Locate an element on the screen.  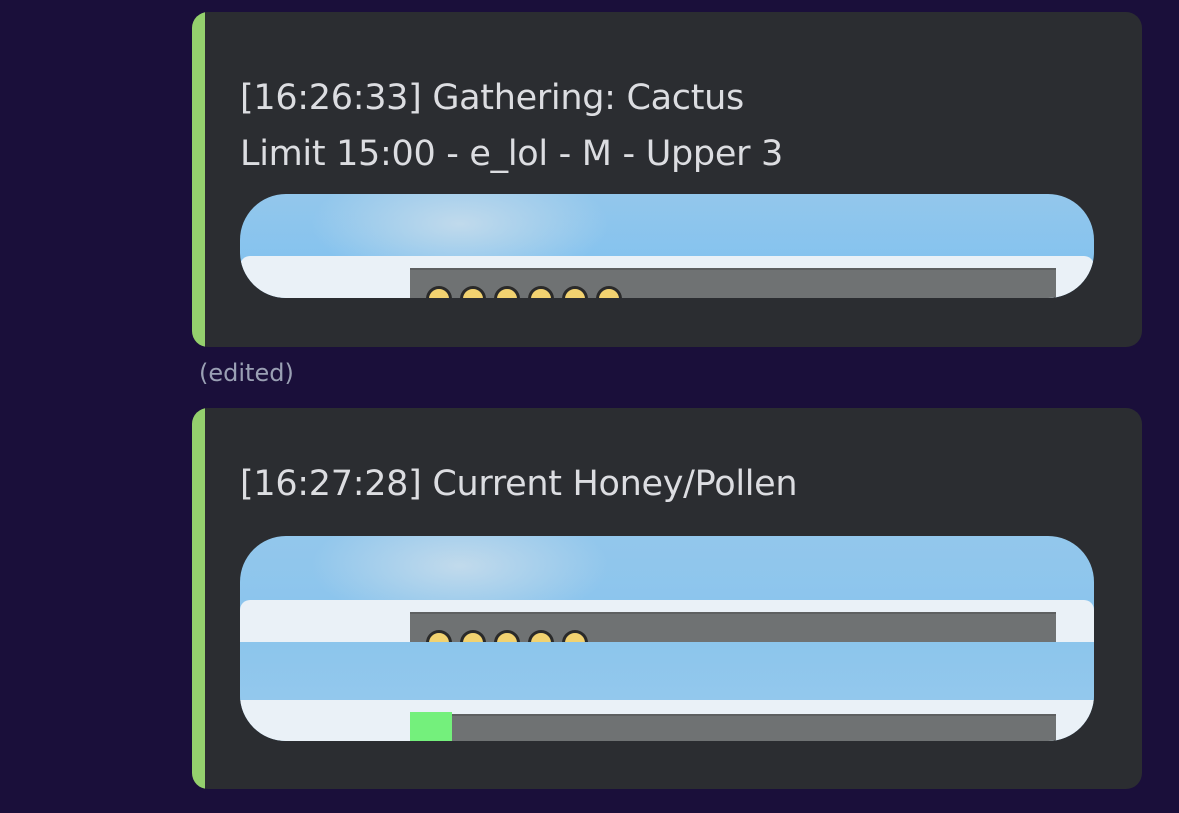
embed-title: [16:27:28] Current Honey/Pollen is located at coordinates (519, 484).